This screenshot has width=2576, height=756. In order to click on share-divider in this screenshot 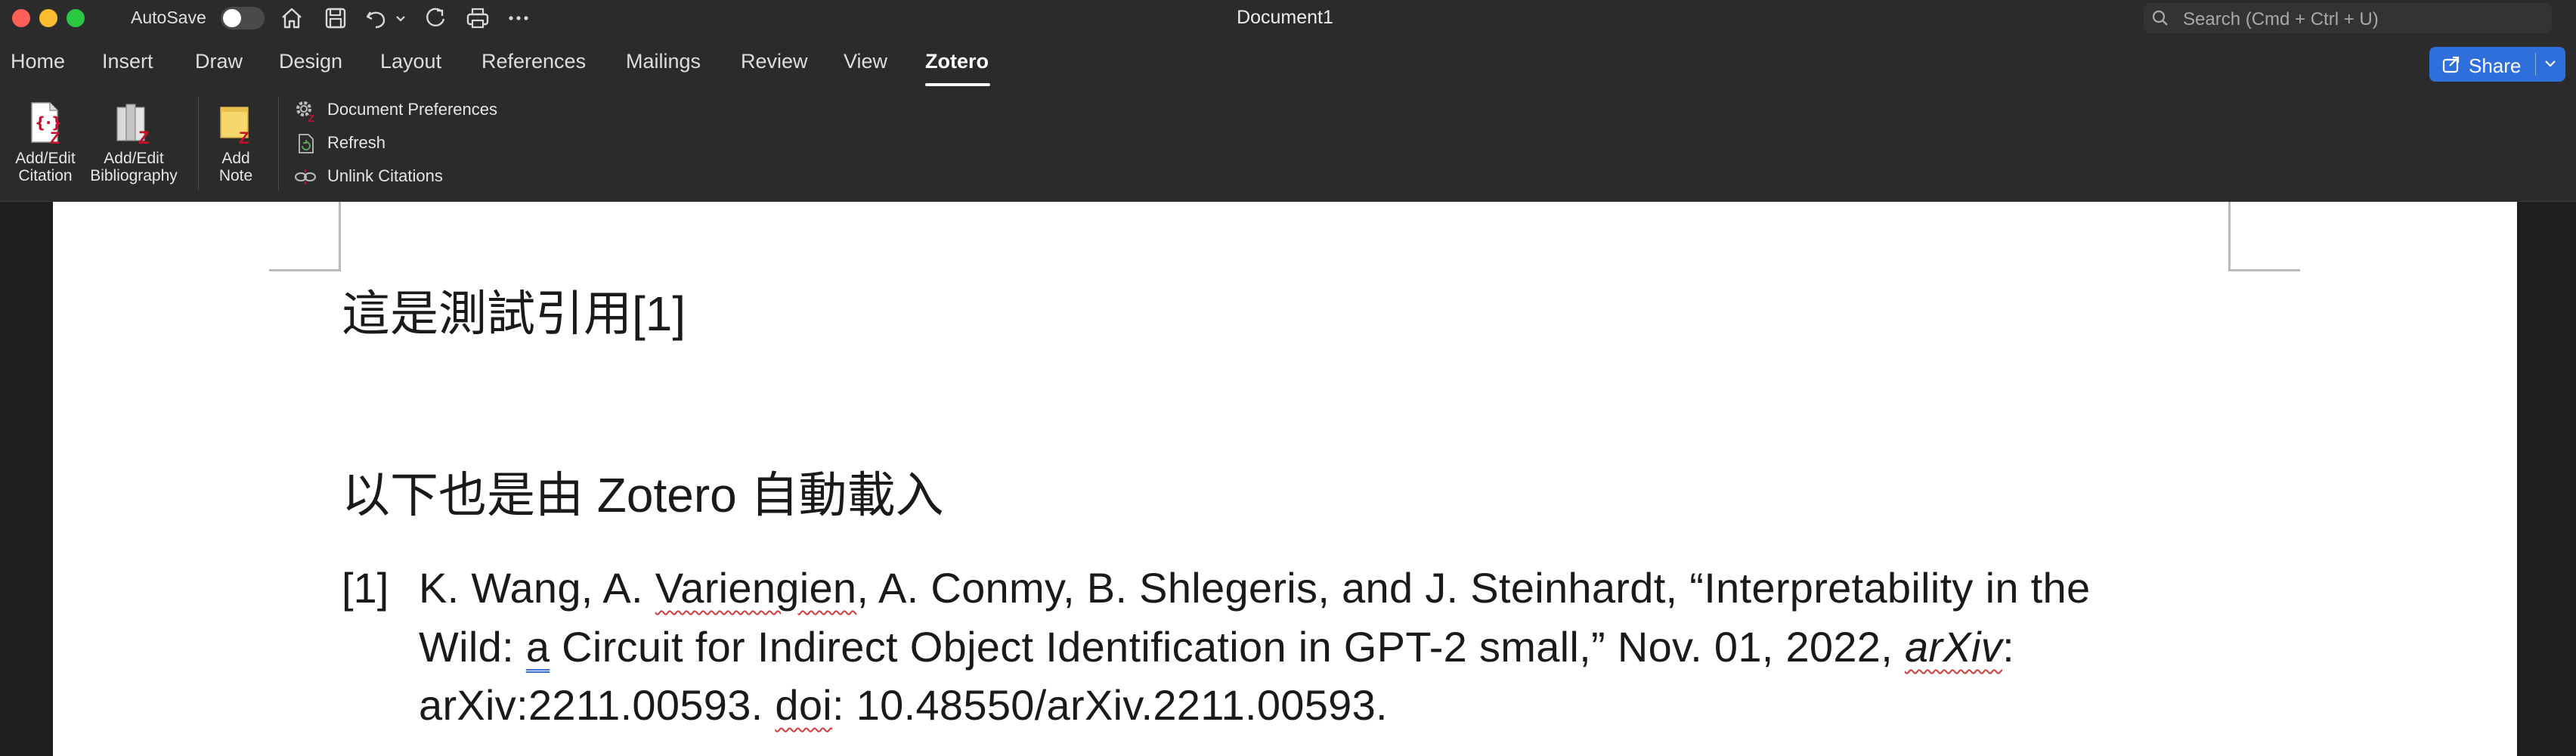, I will do `click(2535, 64)`.